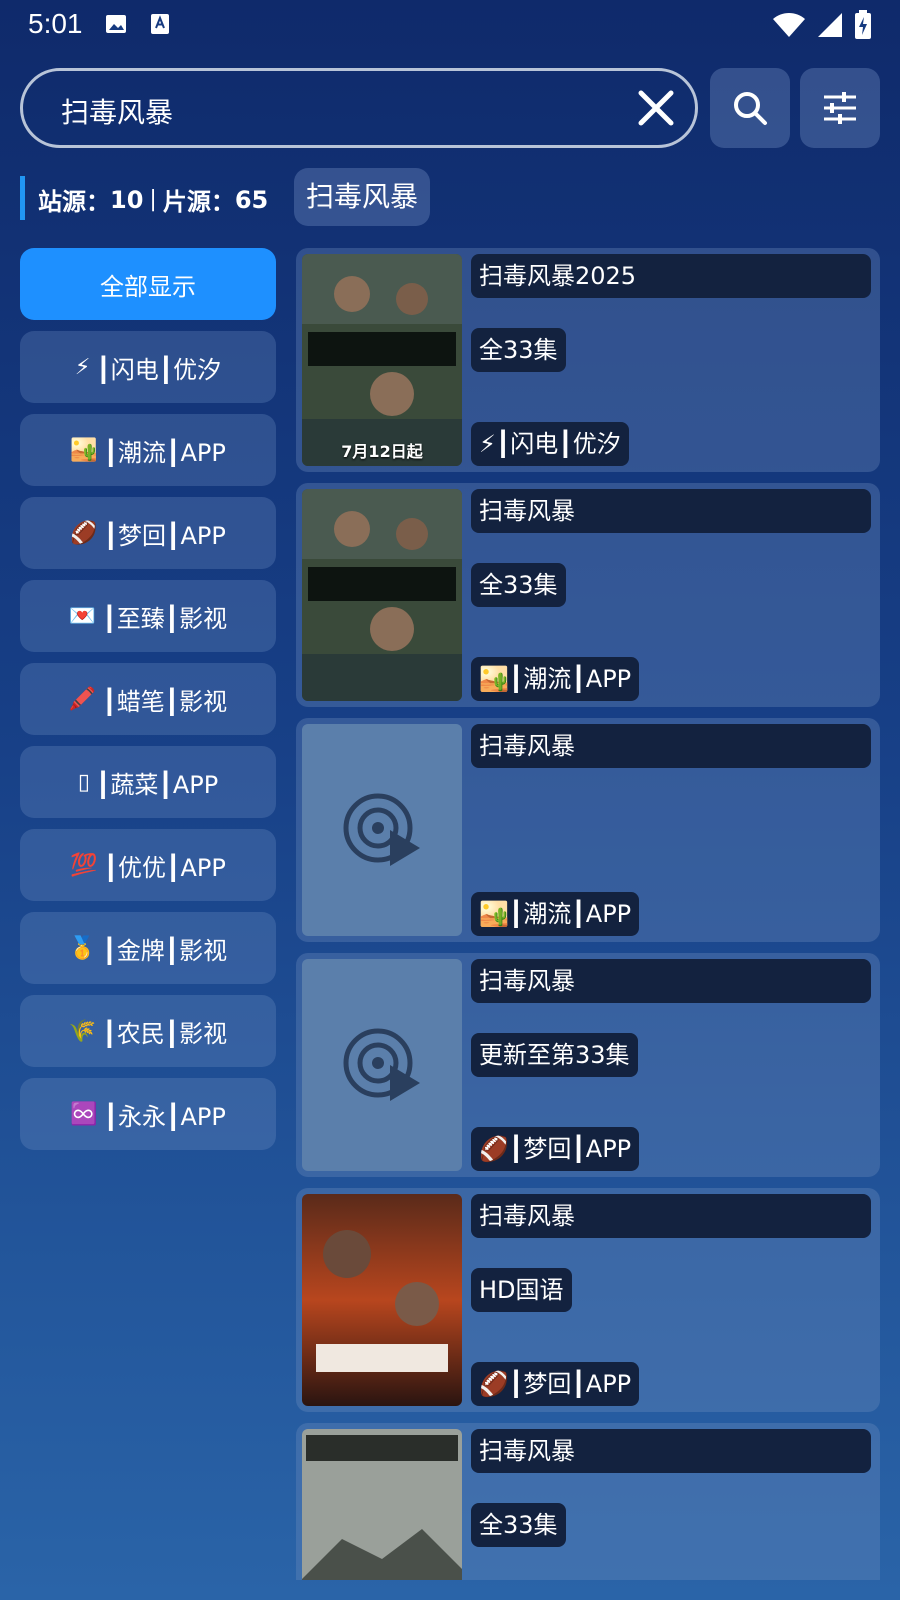 This screenshot has width=900, height=1600. I want to click on poster-image: 7月12日起, so click(382, 360).